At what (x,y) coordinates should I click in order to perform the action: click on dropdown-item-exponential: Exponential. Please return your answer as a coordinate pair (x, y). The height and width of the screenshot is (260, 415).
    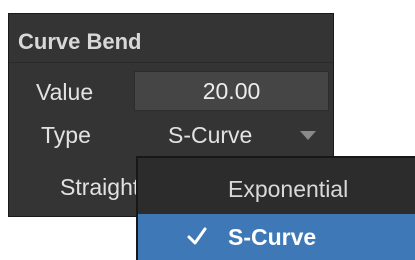
    Looking at the image, I should click on (276, 189).